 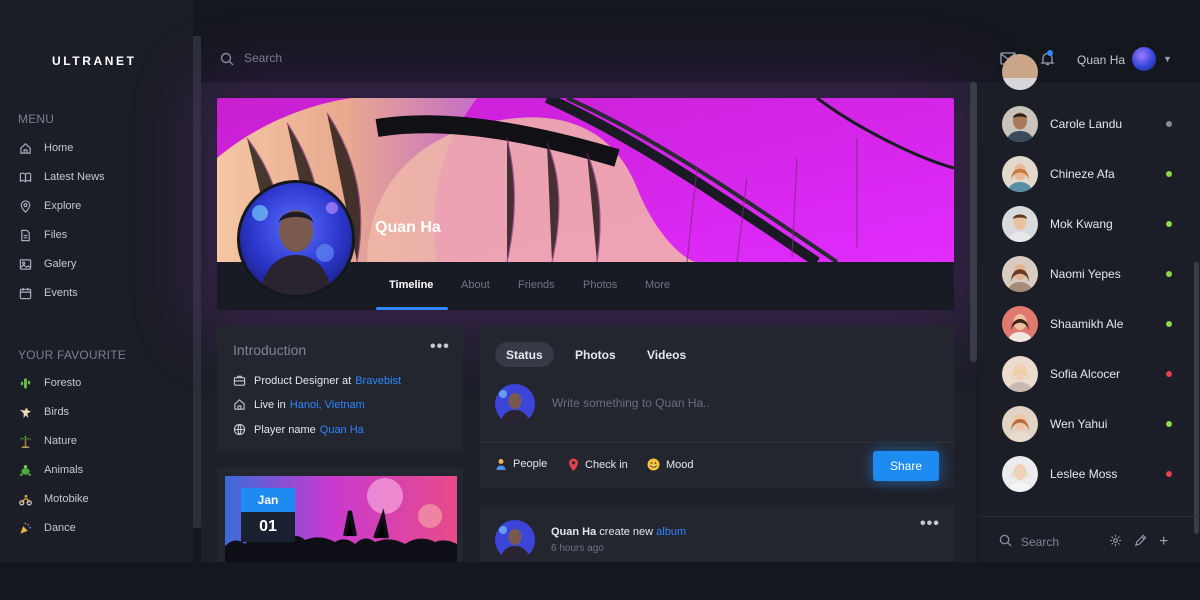 I want to click on job-company-link: Bravebist, so click(x=378, y=381).